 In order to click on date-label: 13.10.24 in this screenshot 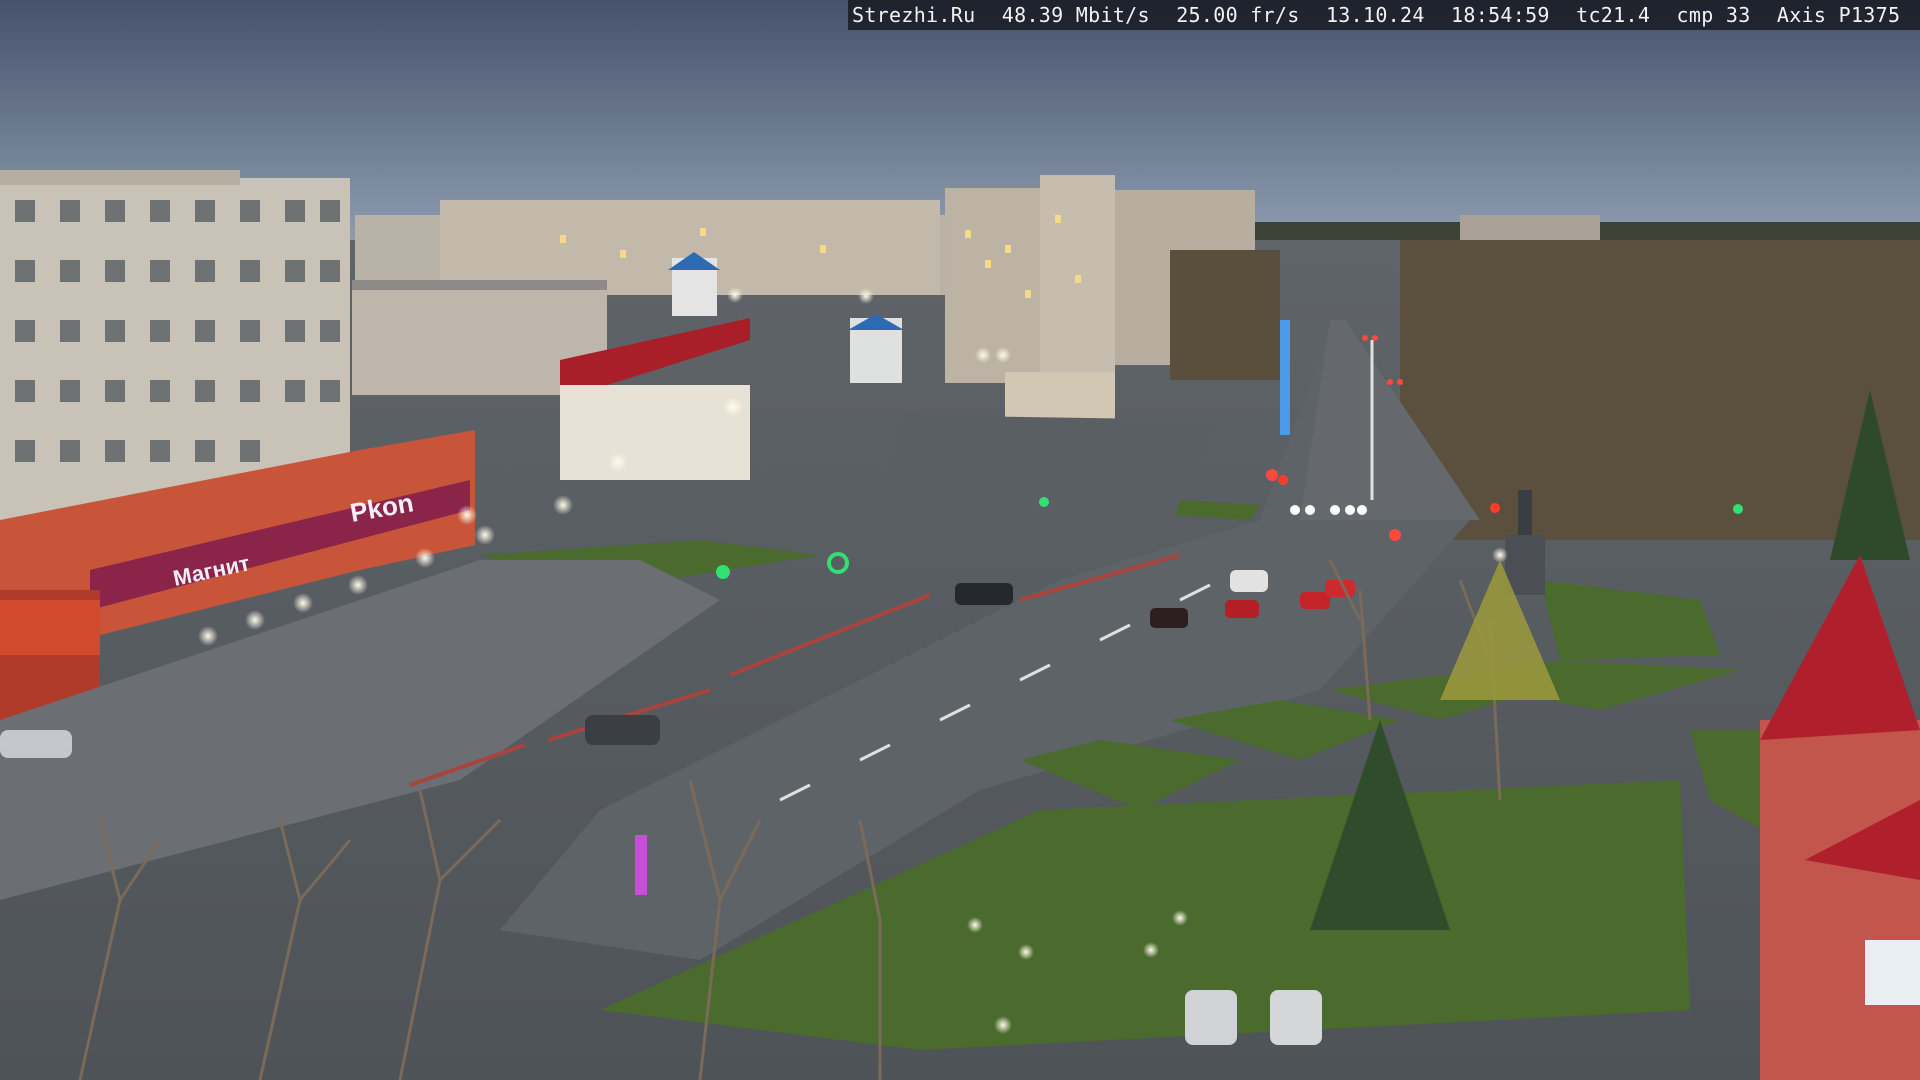, I will do `click(1375, 15)`.